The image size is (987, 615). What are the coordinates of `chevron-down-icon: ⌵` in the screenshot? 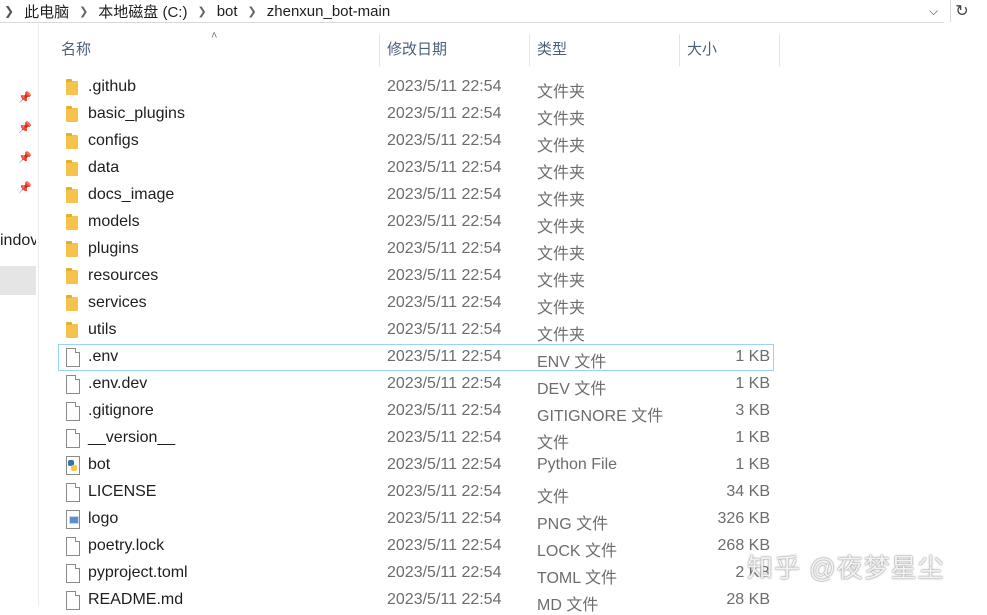 It's located at (933, 11).